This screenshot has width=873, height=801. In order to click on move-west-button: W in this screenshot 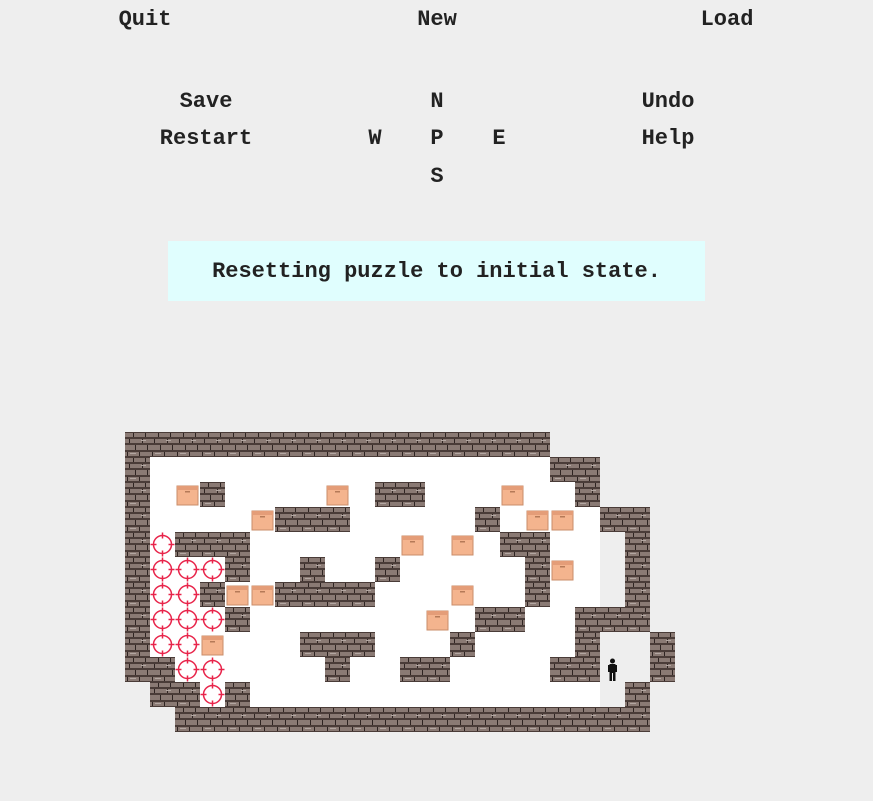, I will do `click(374, 139)`.